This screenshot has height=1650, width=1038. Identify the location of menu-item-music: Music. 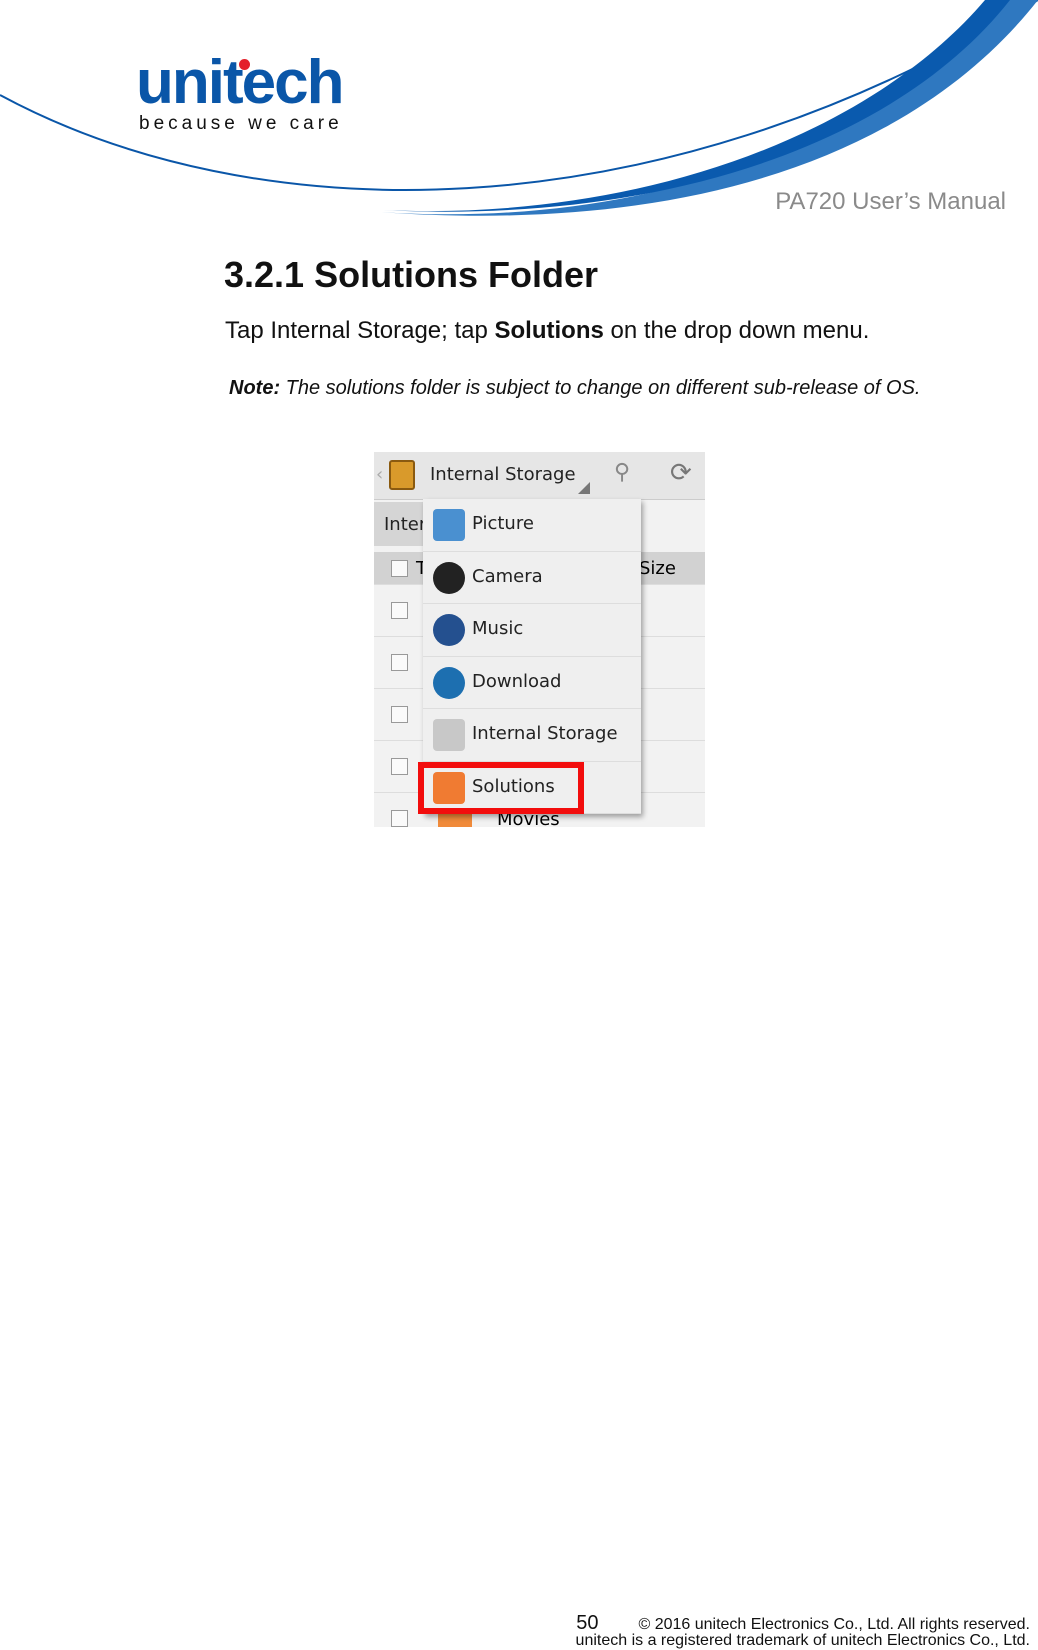
(532, 630).